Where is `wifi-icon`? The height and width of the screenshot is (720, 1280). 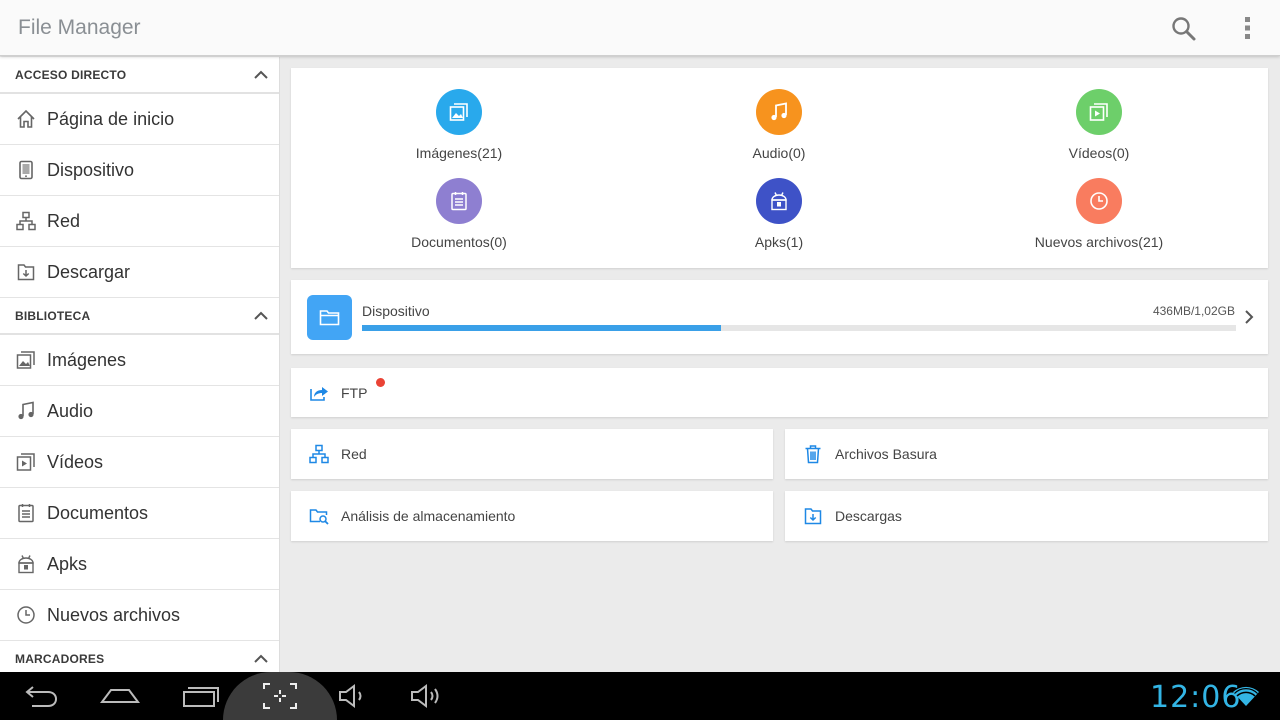 wifi-icon is located at coordinates (1246, 696).